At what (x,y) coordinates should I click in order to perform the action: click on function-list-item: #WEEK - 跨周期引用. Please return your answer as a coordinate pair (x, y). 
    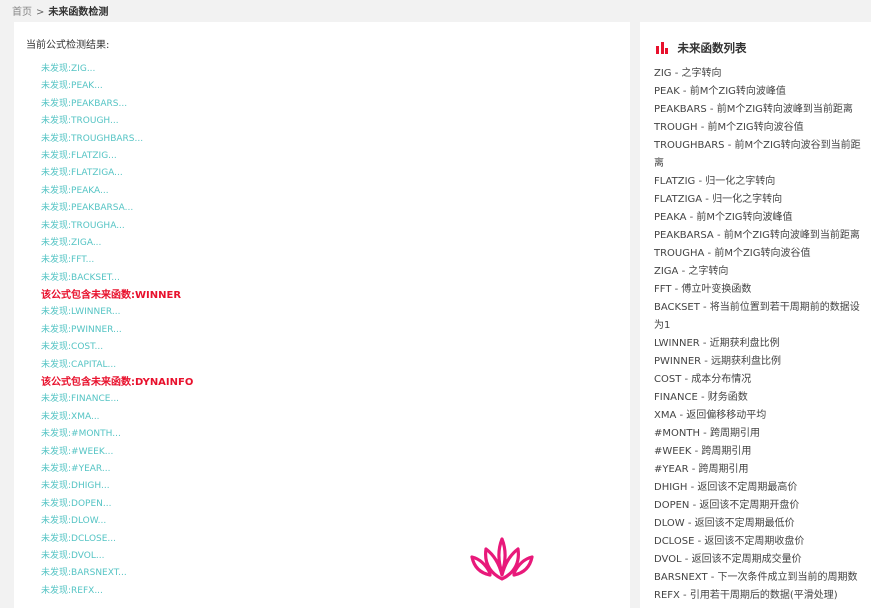
    Looking at the image, I should click on (703, 451).